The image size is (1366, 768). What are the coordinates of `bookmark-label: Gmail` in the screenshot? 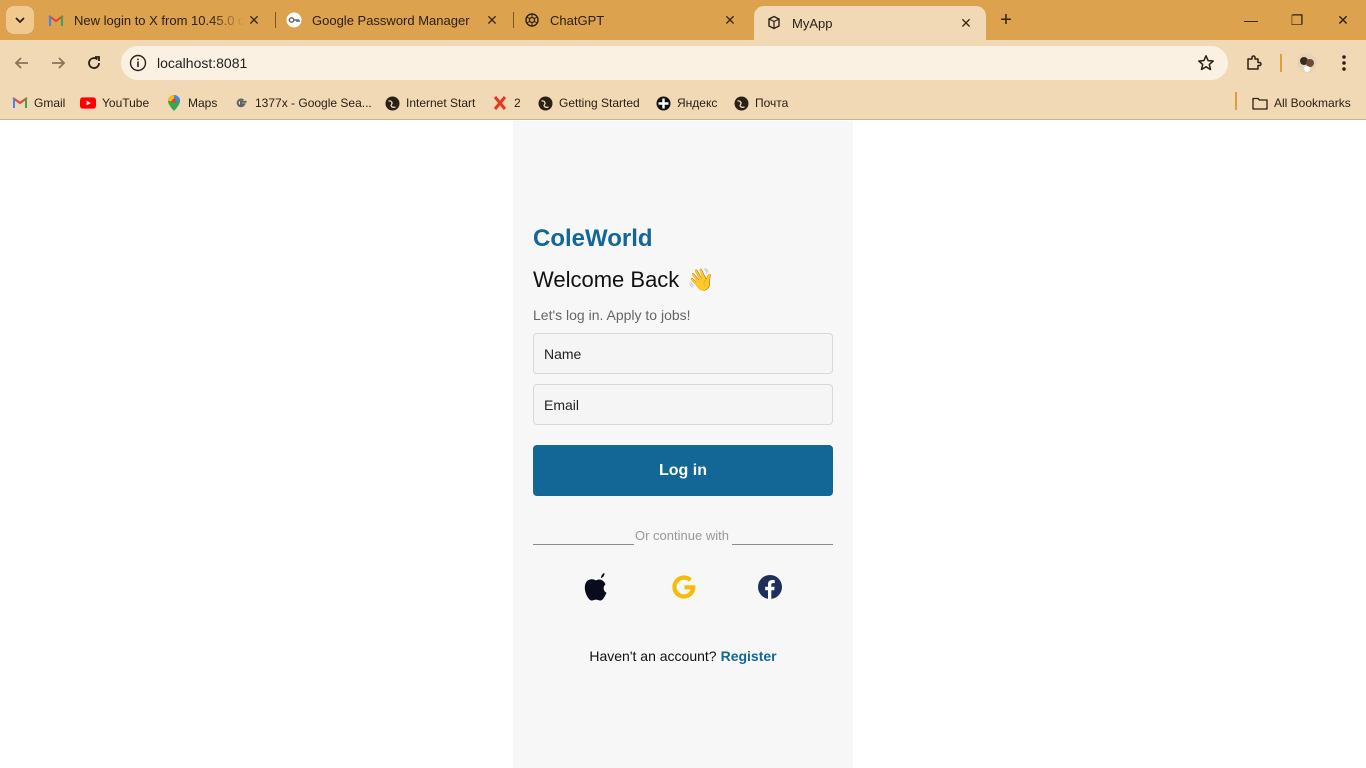 It's located at (50, 103).